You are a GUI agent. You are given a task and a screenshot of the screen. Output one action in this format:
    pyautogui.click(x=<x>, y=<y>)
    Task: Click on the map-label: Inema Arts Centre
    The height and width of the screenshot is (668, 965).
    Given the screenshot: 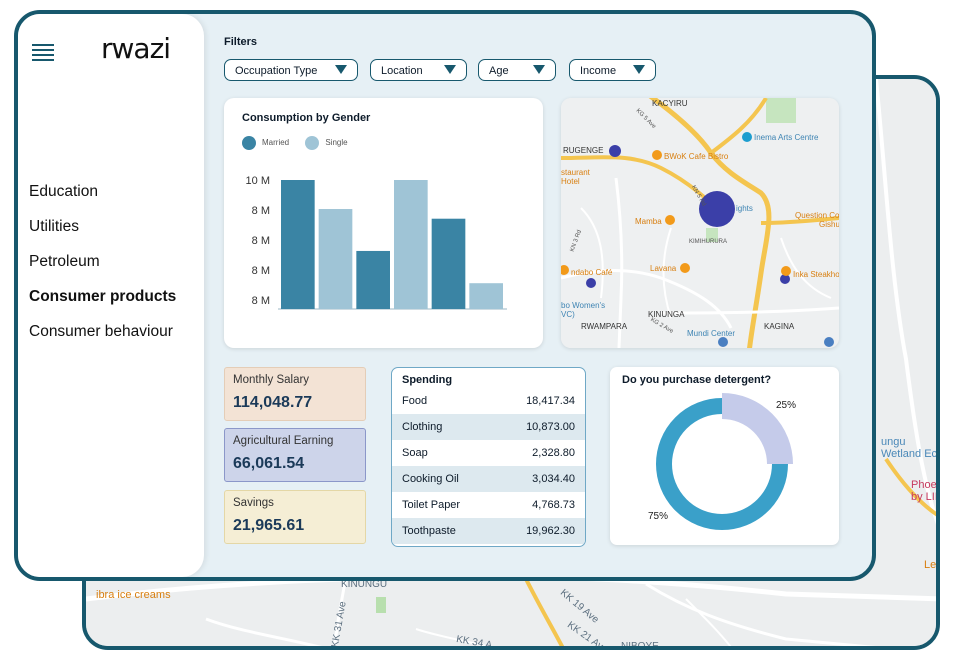 What is the action you would take?
    pyautogui.click(x=786, y=137)
    